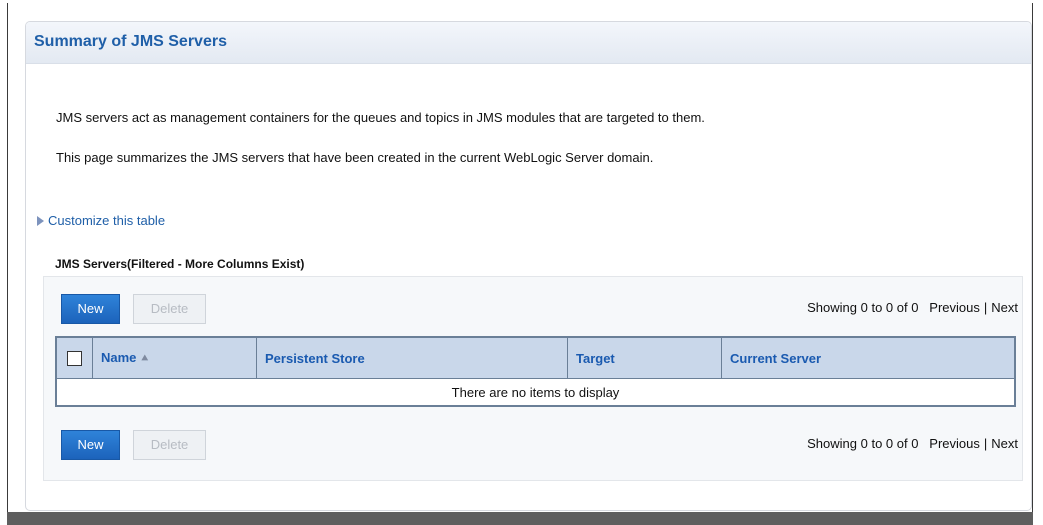 This screenshot has height=525, width=1043. I want to click on customize-table-label: Customize this table, so click(106, 220).